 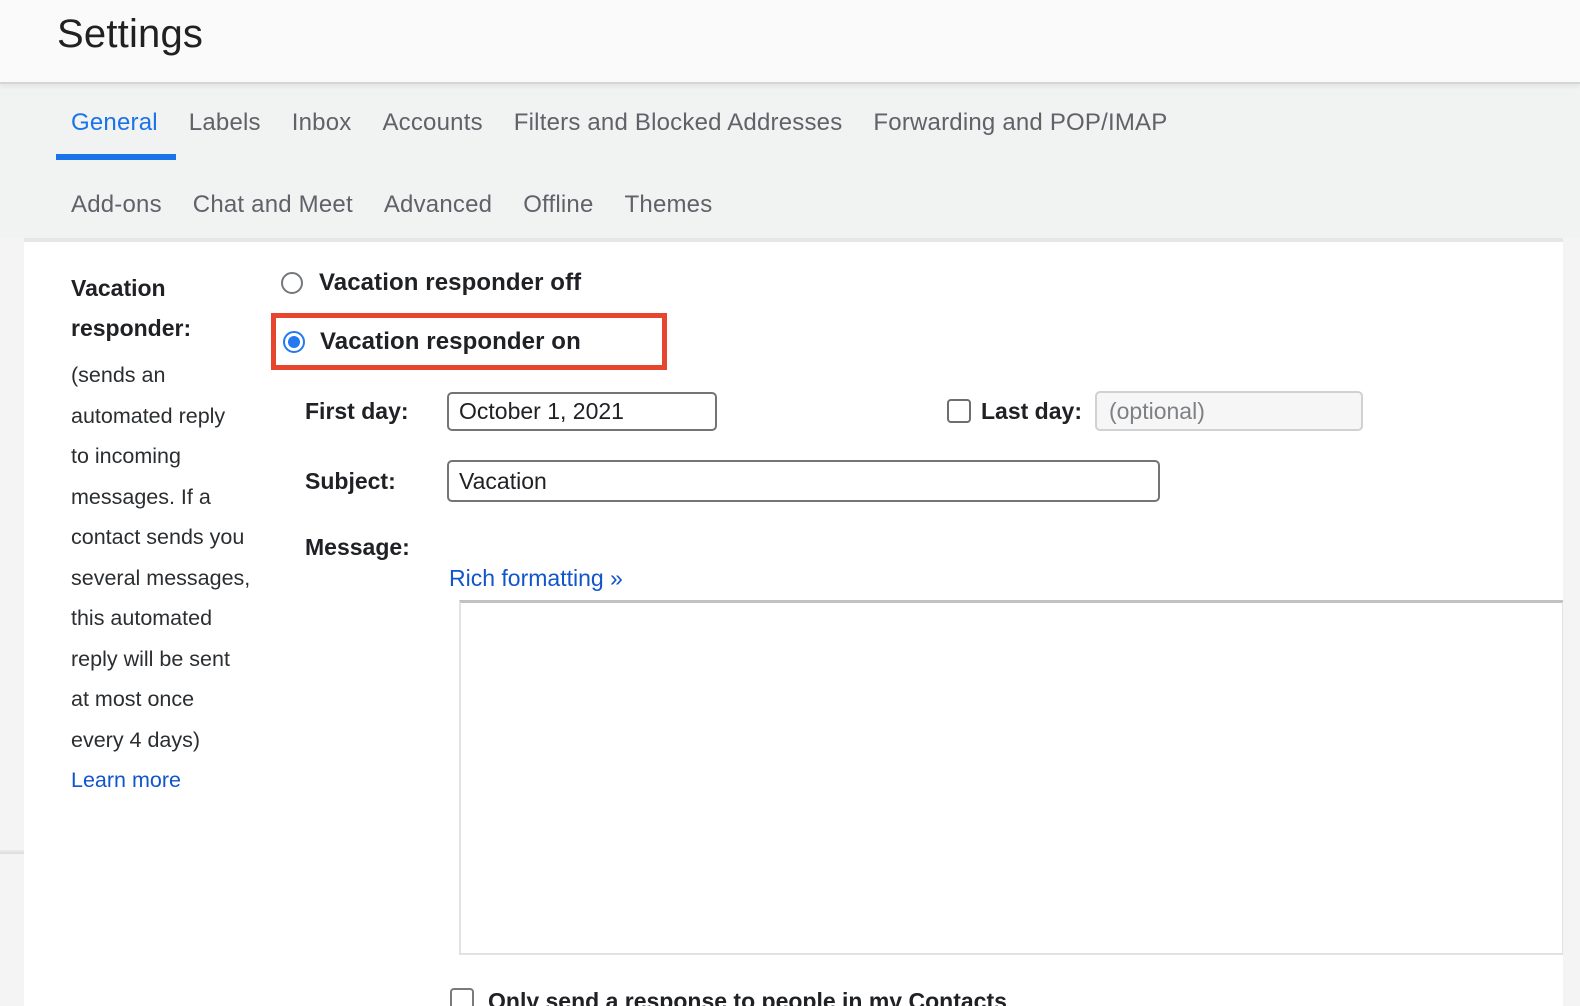 What do you see at coordinates (133, 699) in the screenshot?
I see `description-line: at most once` at bounding box center [133, 699].